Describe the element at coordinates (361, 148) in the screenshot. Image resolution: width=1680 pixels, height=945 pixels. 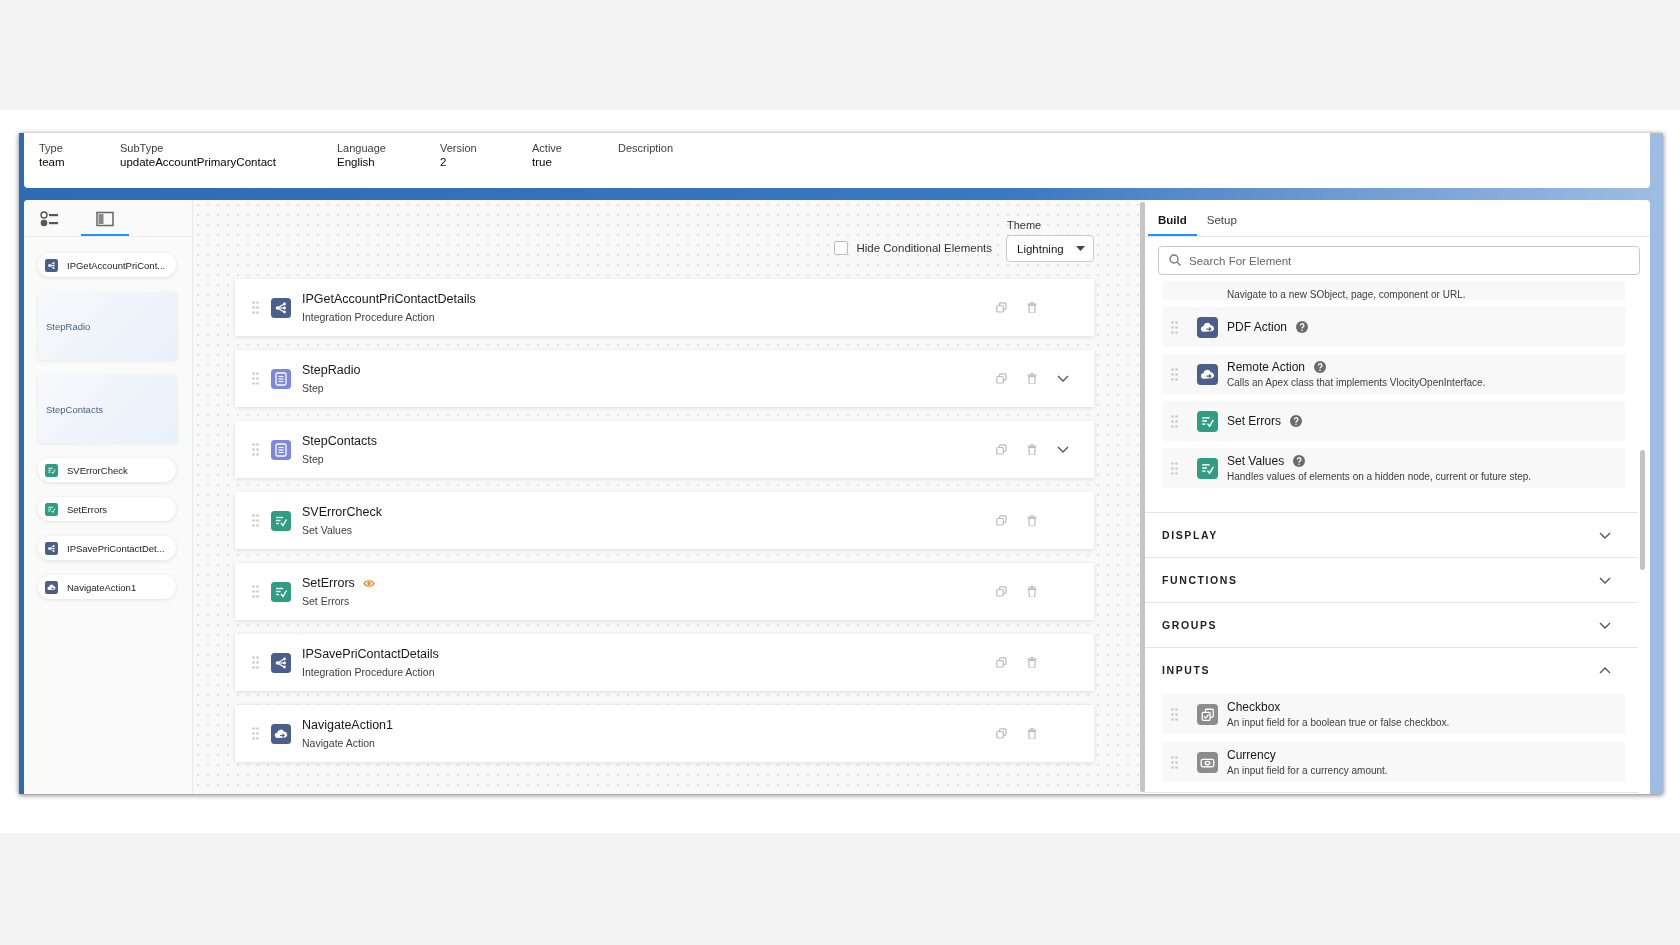
I see `field-label: Language` at that location.